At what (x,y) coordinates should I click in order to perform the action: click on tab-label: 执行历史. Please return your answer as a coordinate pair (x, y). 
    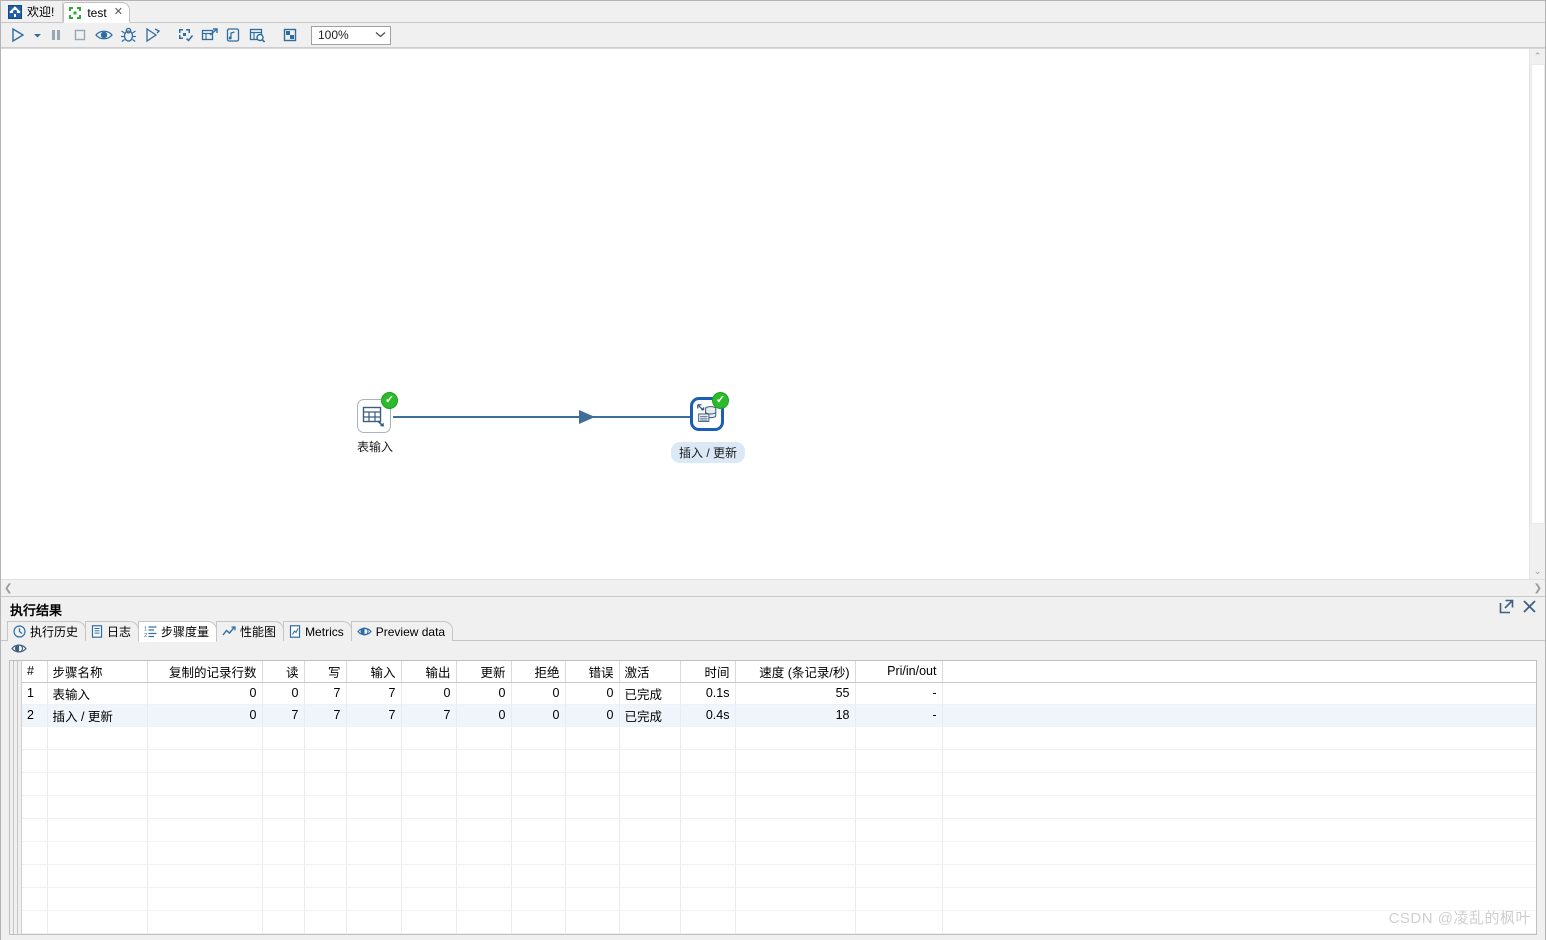
    Looking at the image, I should click on (54, 632).